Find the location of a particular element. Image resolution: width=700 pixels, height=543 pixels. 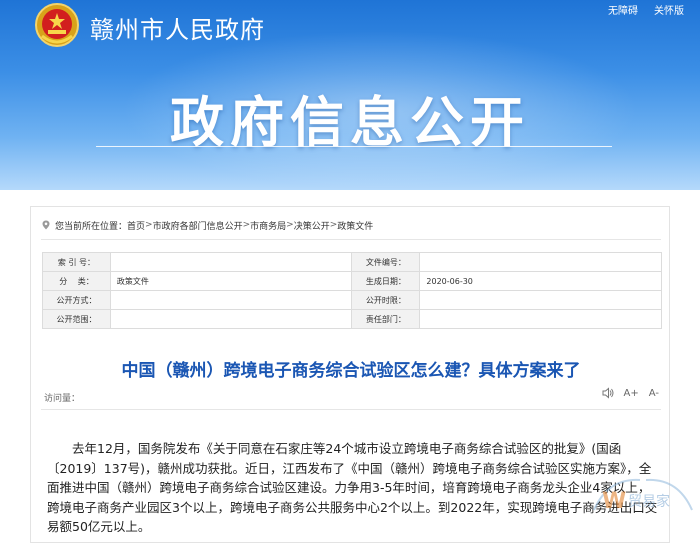

article-tools: A+ A- is located at coordinates (630, 393).